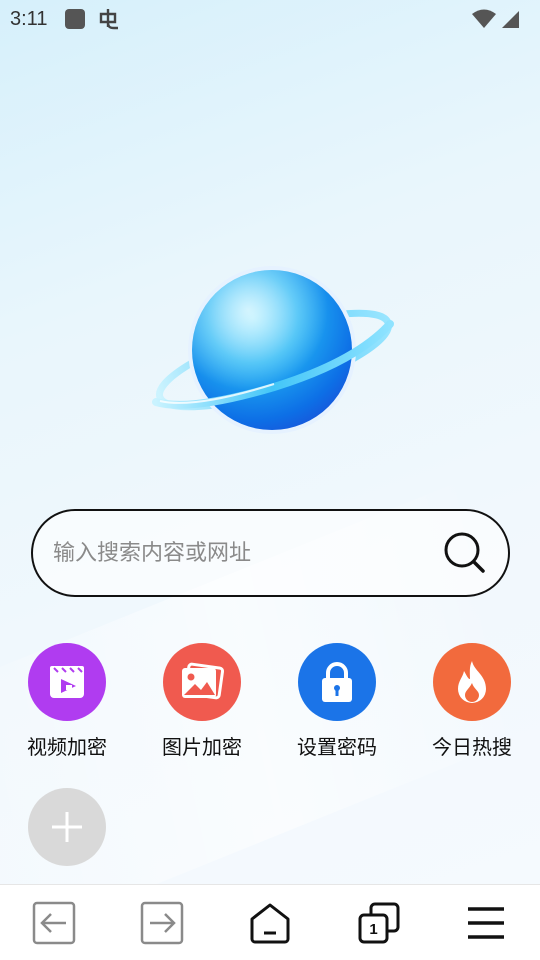 Image resolution: width=540 pixels, height=960 pixels. I want to click on menu-icon, so click(486, 923).